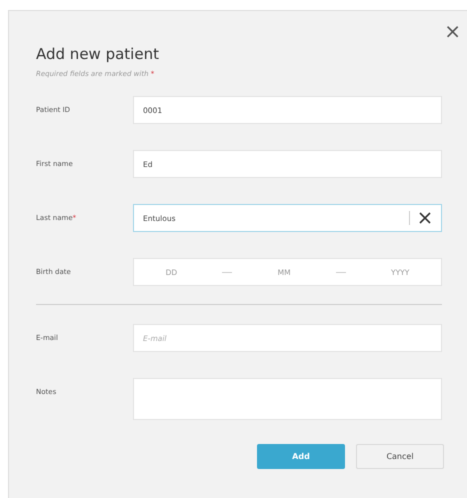  What do you see at coordinates (400, 456) in the screenshot?
I see `cancel-button: Cancel` at bounding box center [400, 456].